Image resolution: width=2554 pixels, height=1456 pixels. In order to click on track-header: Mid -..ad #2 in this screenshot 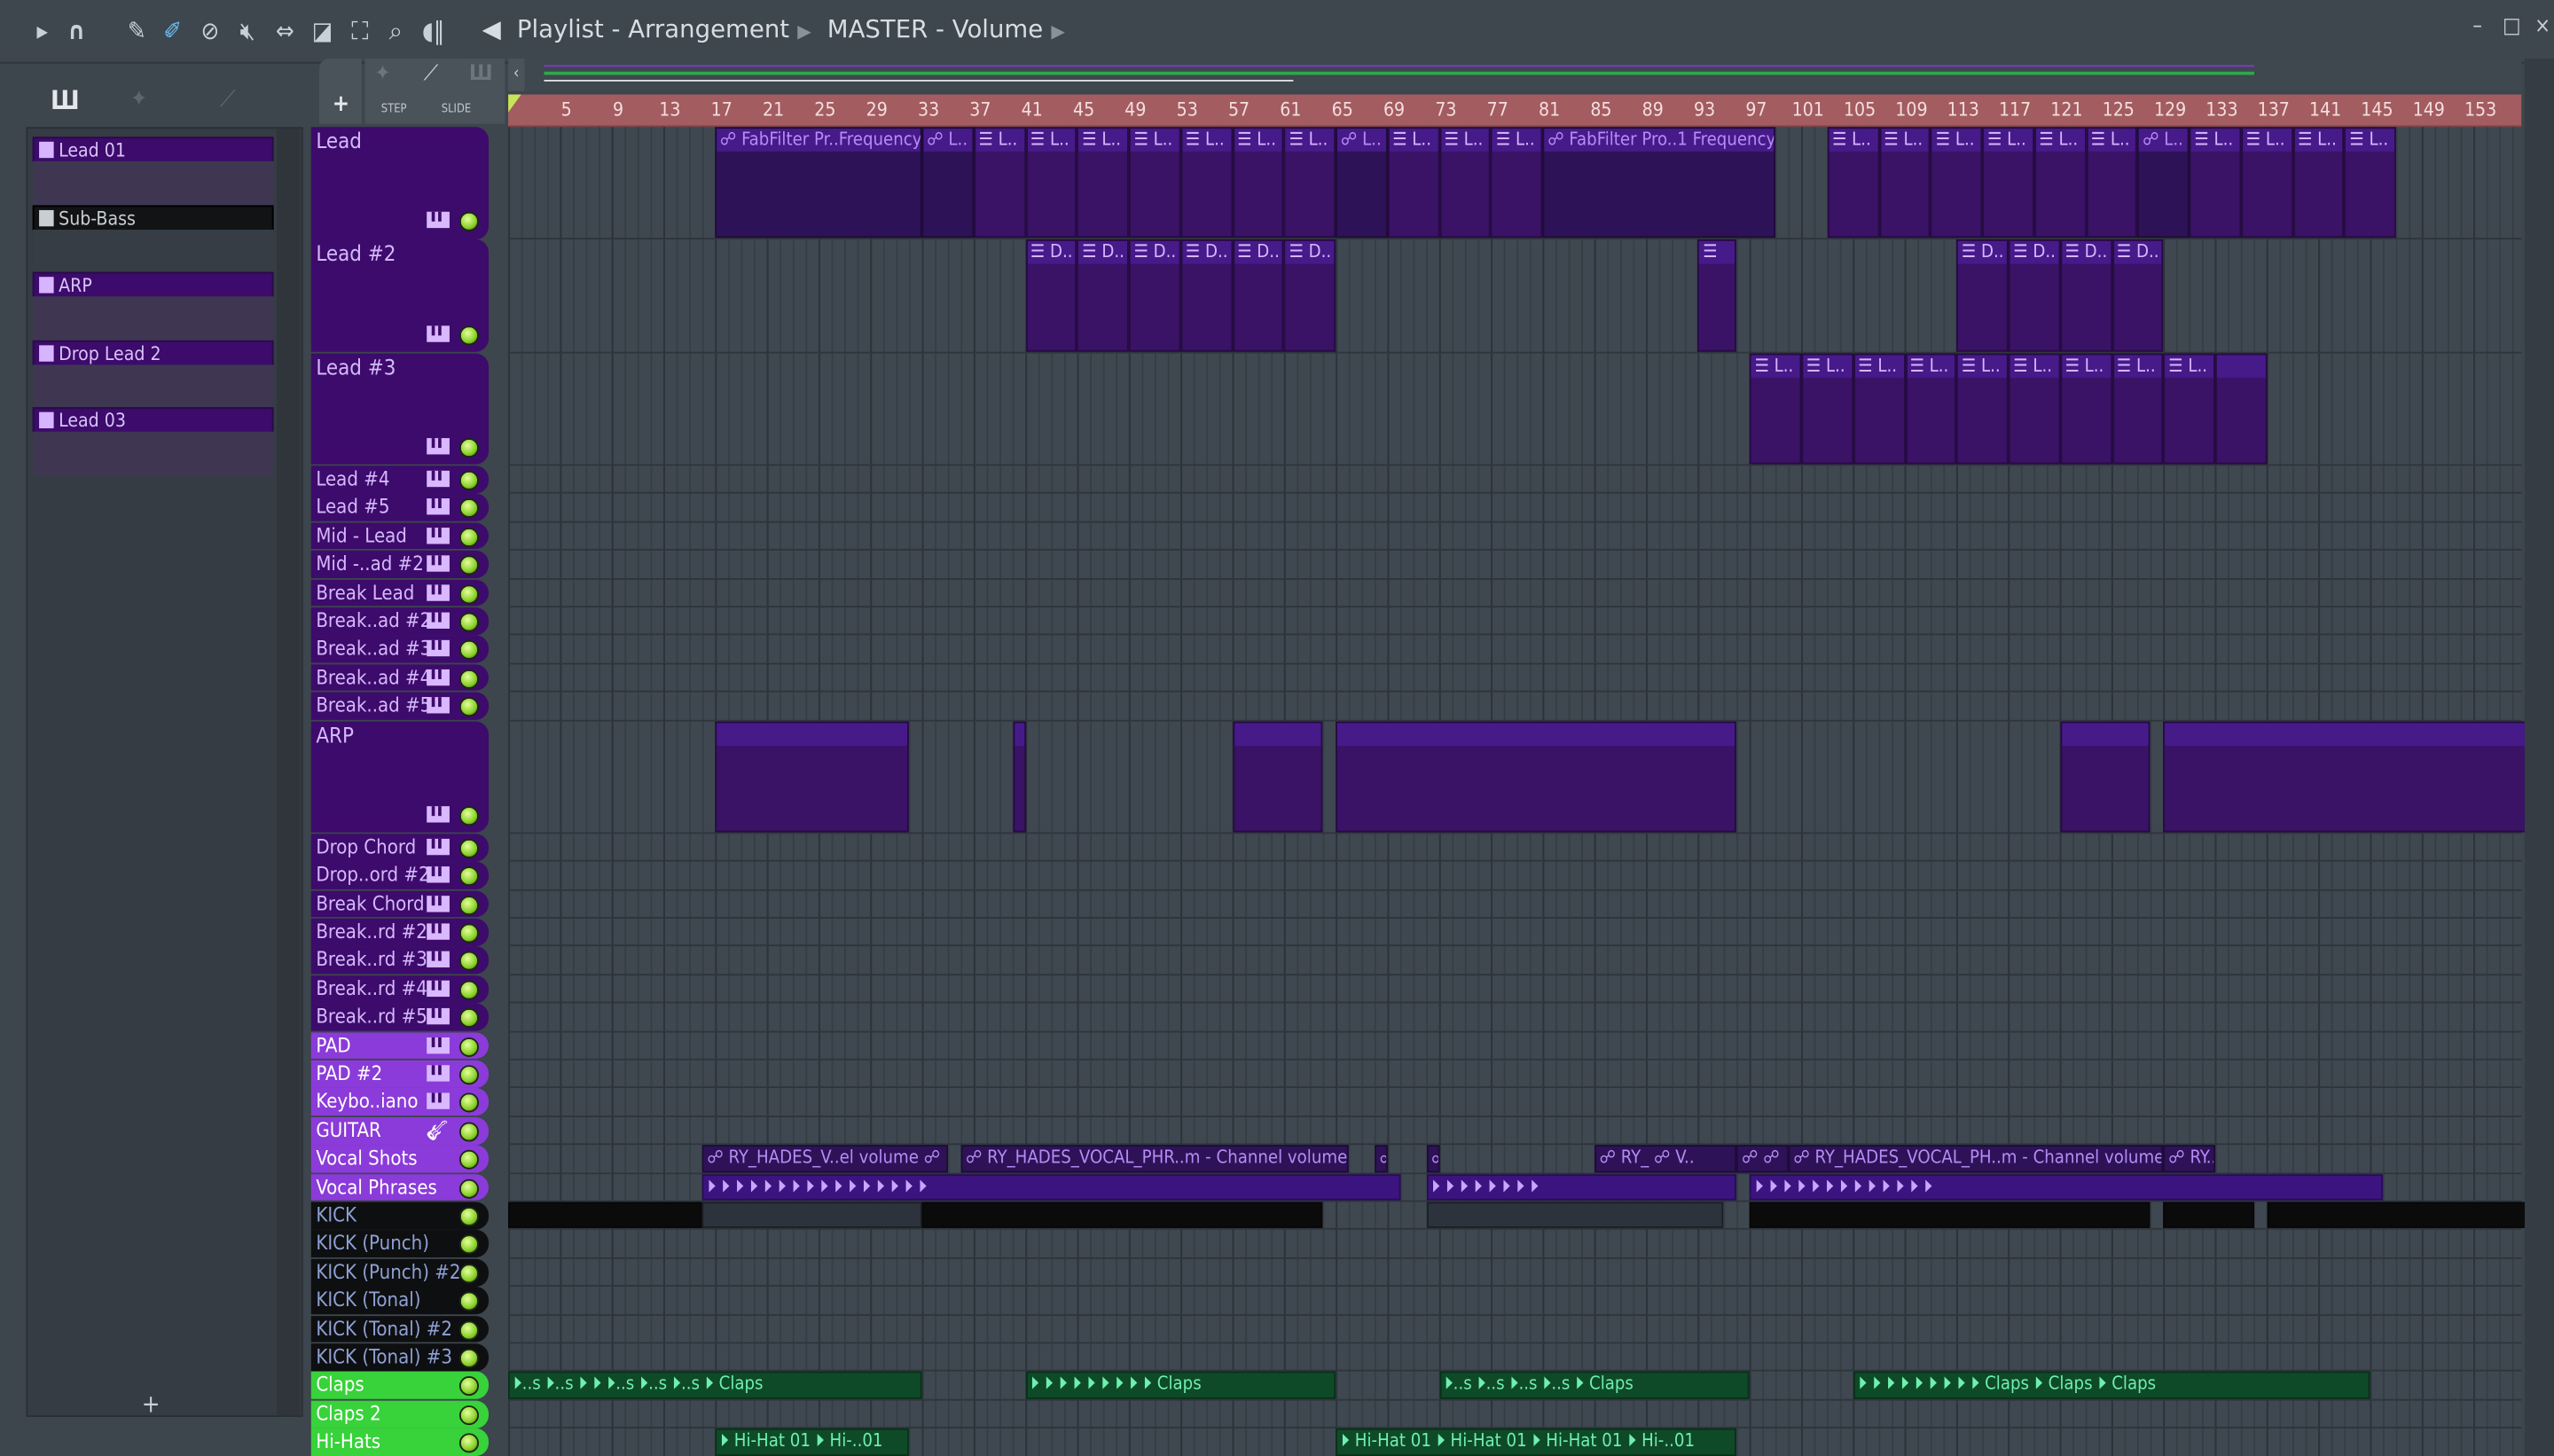, I will do `click(400, 564)`.